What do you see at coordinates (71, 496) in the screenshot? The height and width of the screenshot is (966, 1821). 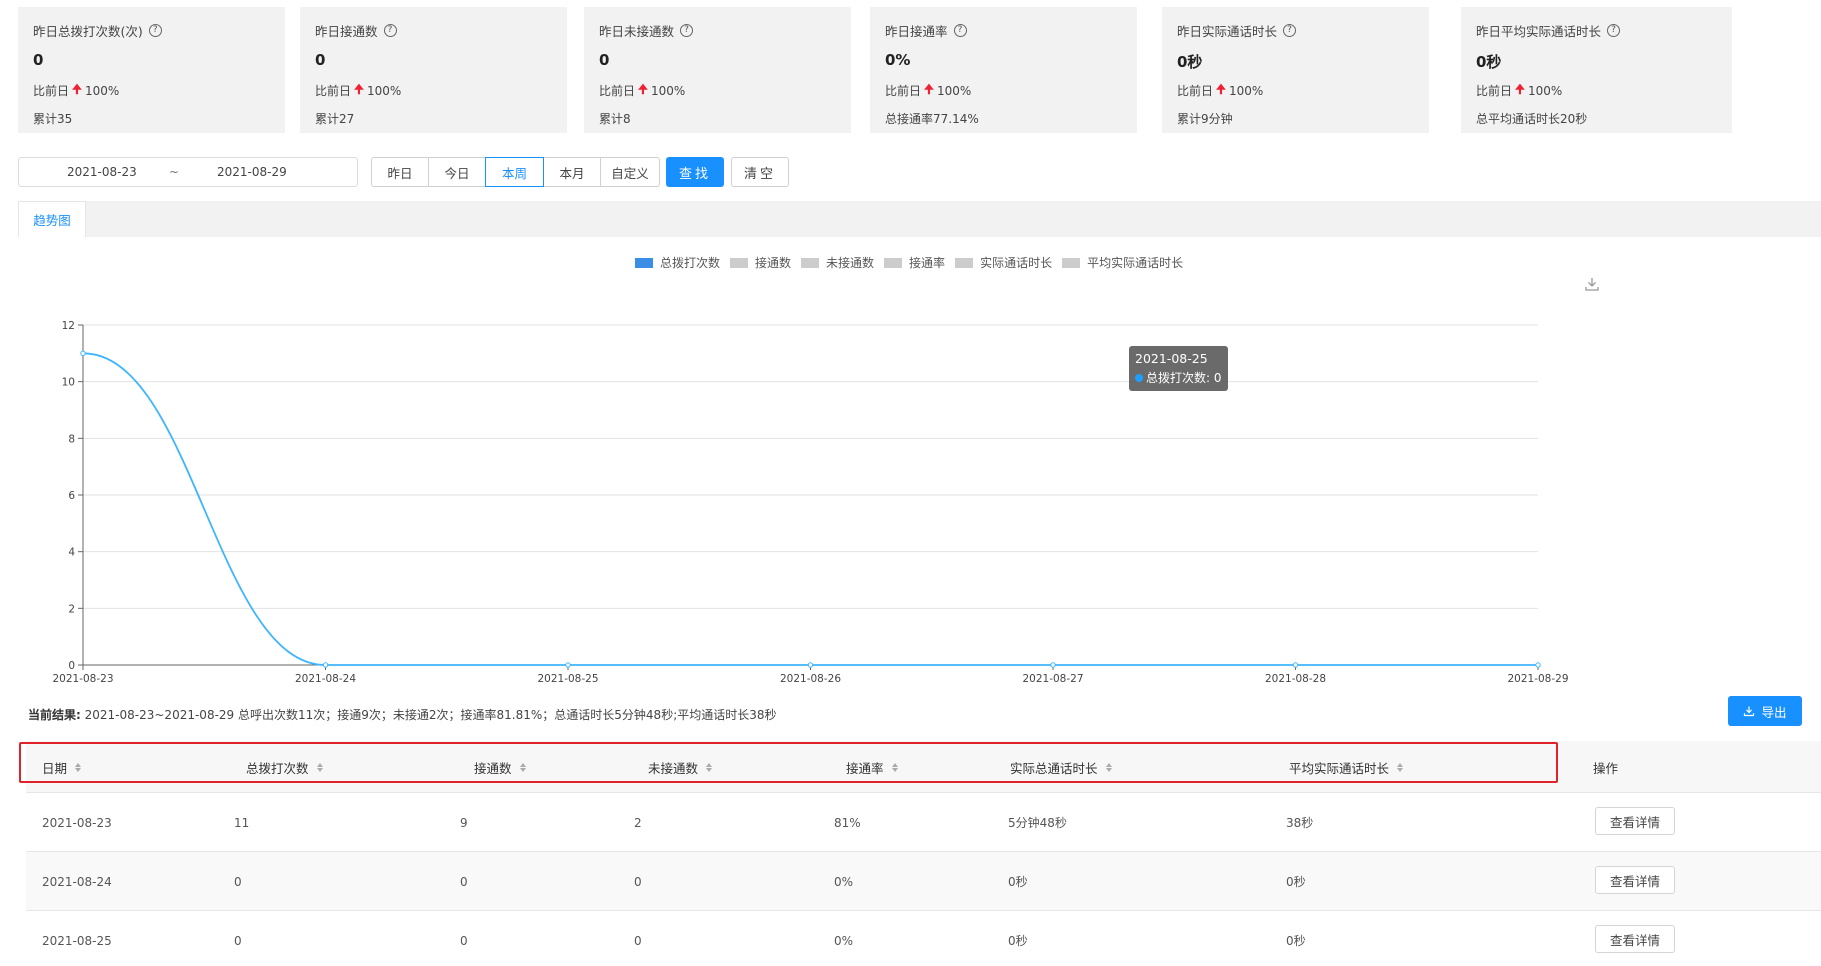 I see `y-tick-label: 6` at bounding box center [71, 496].